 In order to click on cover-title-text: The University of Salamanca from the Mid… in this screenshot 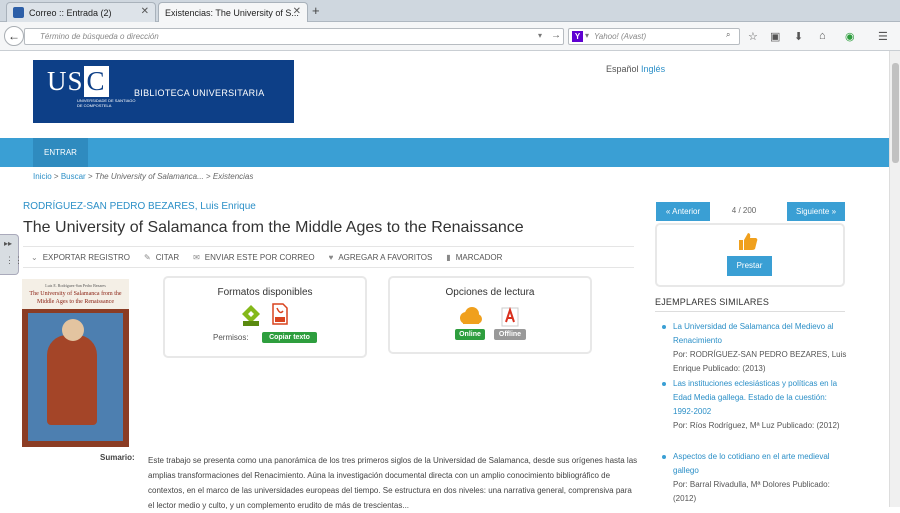, I will do `click(75, 298)`.